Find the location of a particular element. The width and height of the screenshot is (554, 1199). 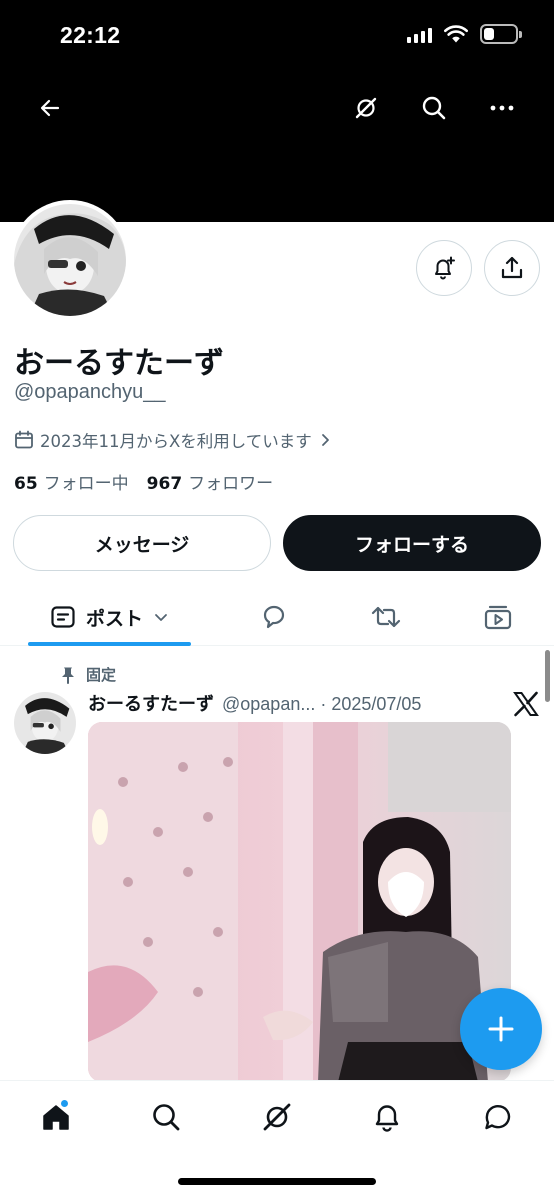

joined-text: 2023年11月からXを利用しています is located at coordinates (176, 441).